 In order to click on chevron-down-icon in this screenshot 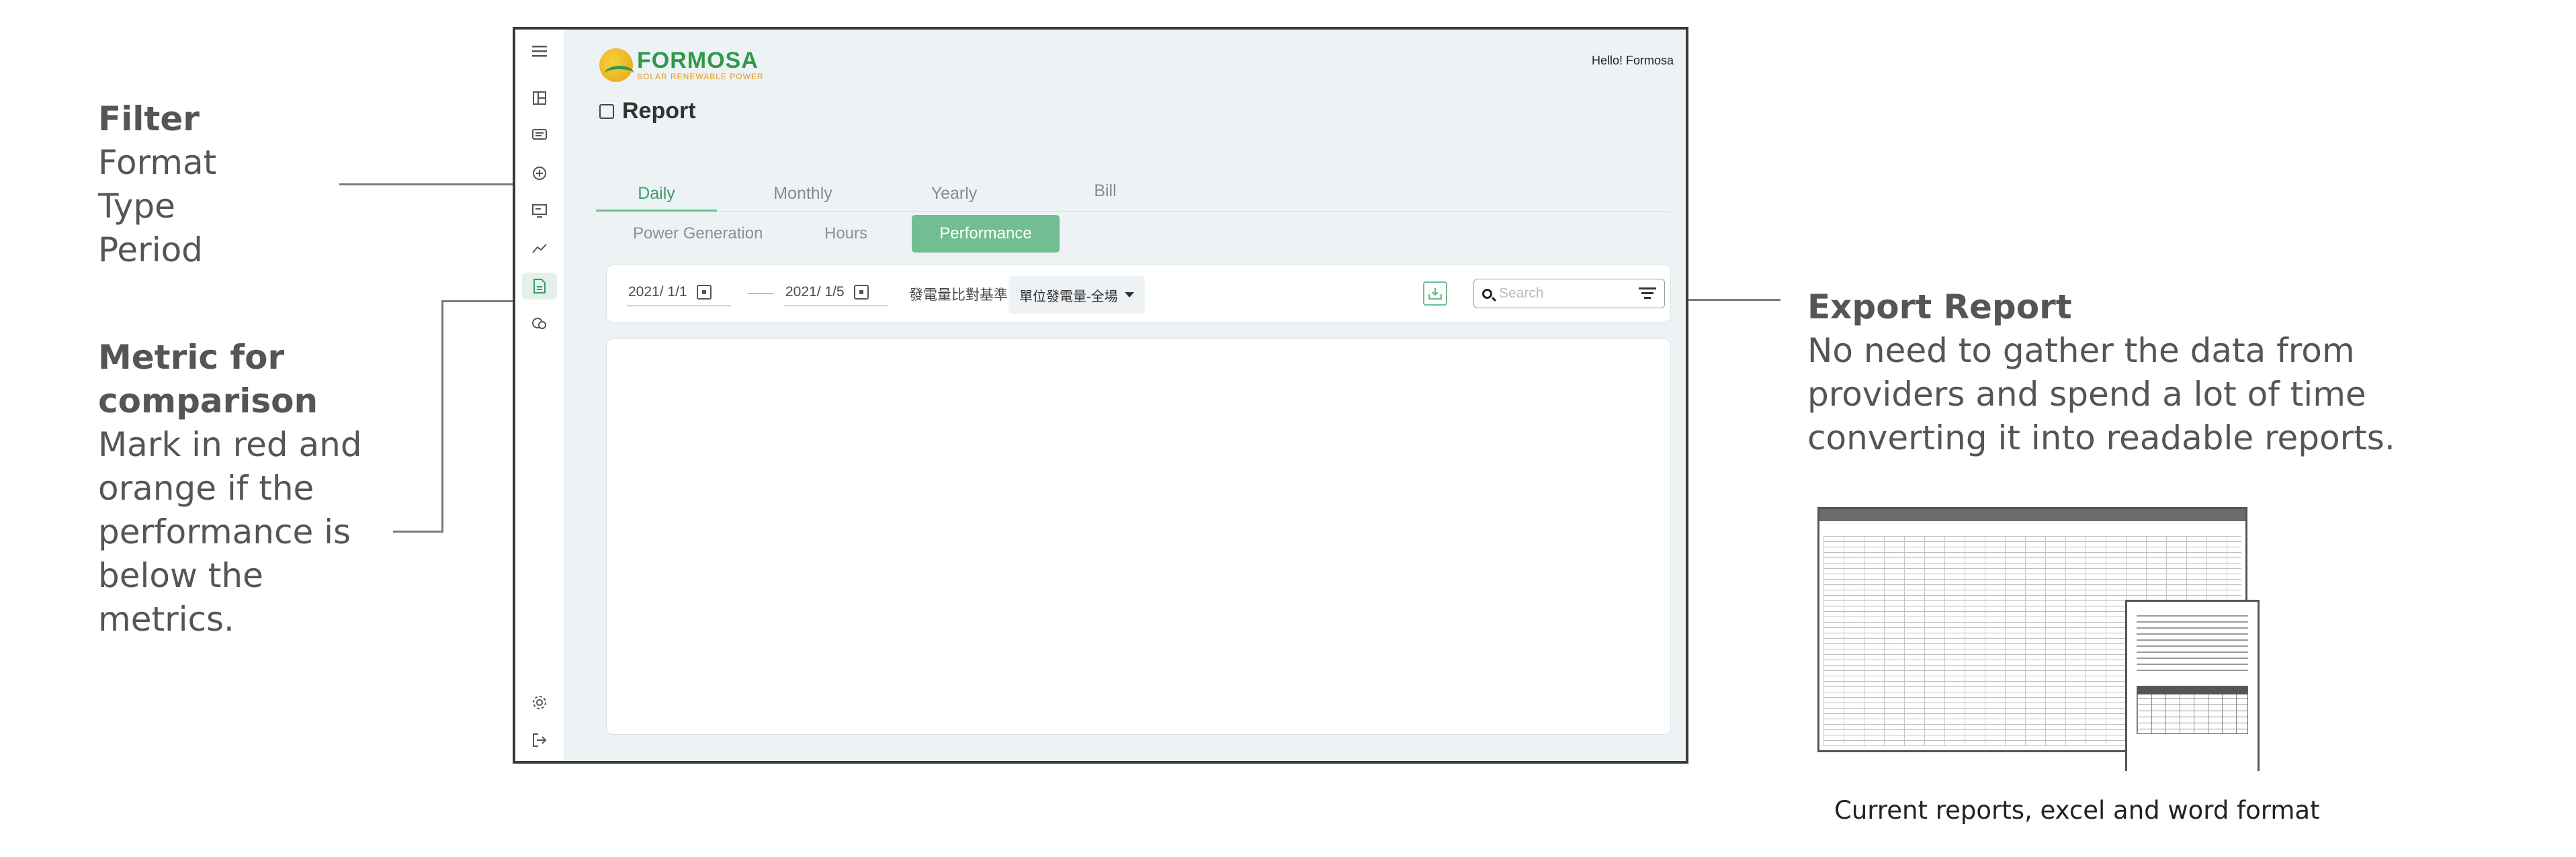, I will do `click(1129, 295)`.